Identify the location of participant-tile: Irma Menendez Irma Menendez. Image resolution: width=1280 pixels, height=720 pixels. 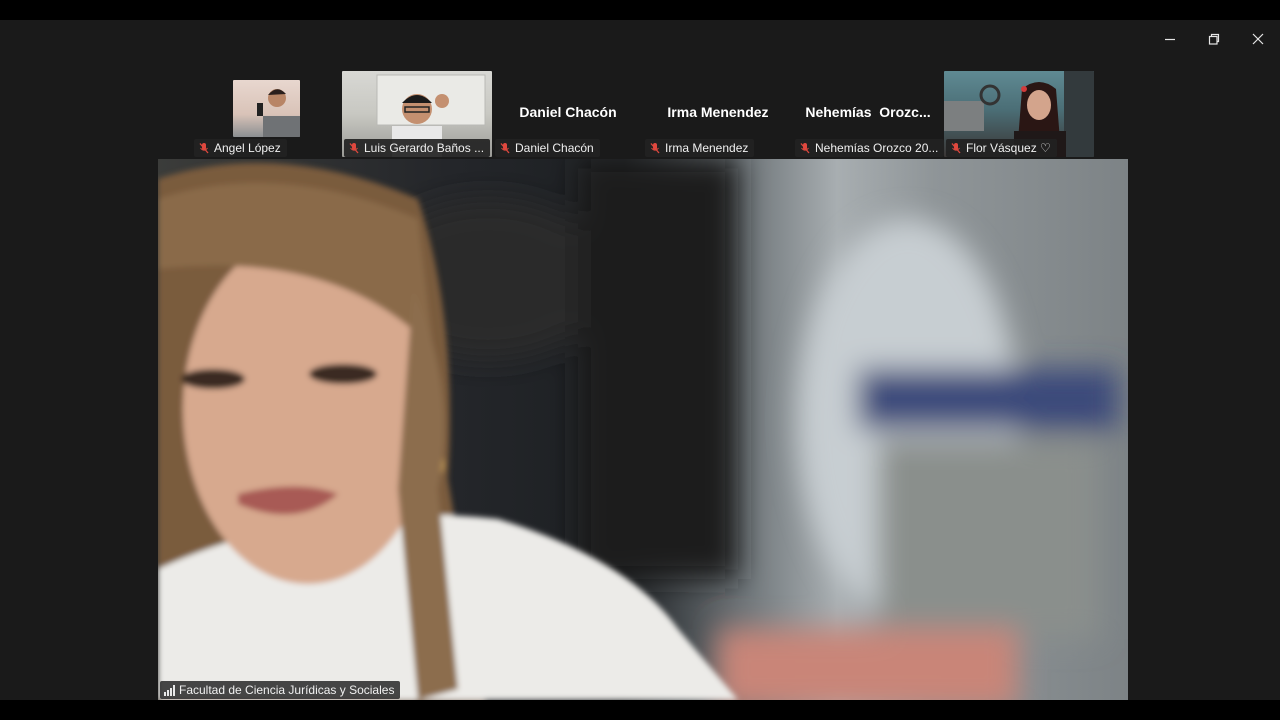
(718, 114).